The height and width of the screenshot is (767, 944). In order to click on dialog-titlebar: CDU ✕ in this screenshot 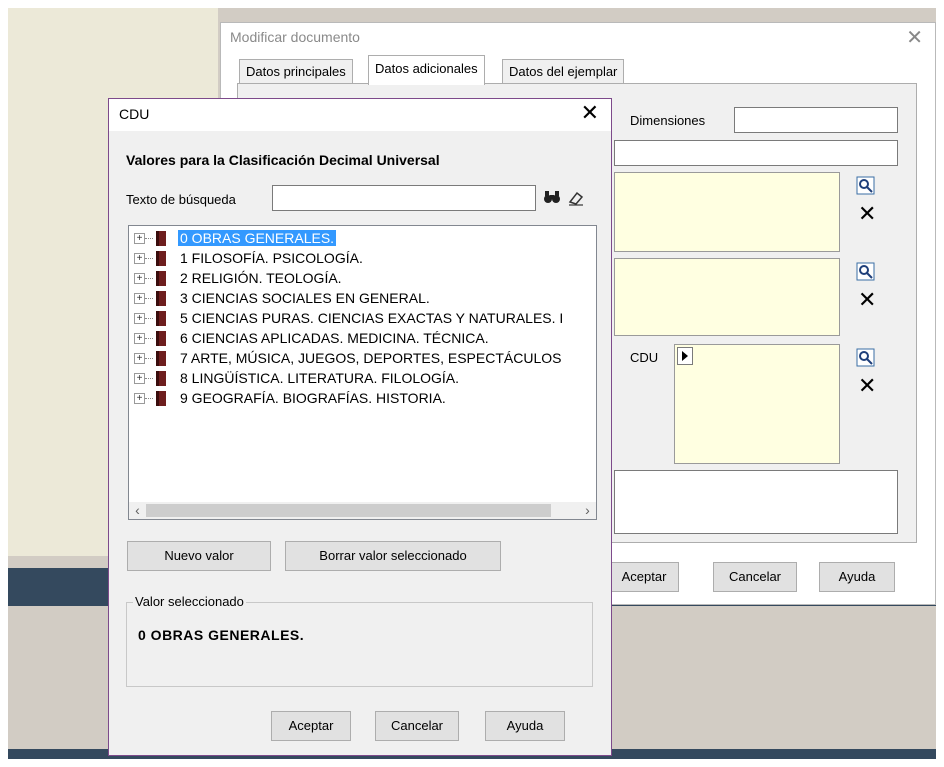, I will do `click(360, 115)`.